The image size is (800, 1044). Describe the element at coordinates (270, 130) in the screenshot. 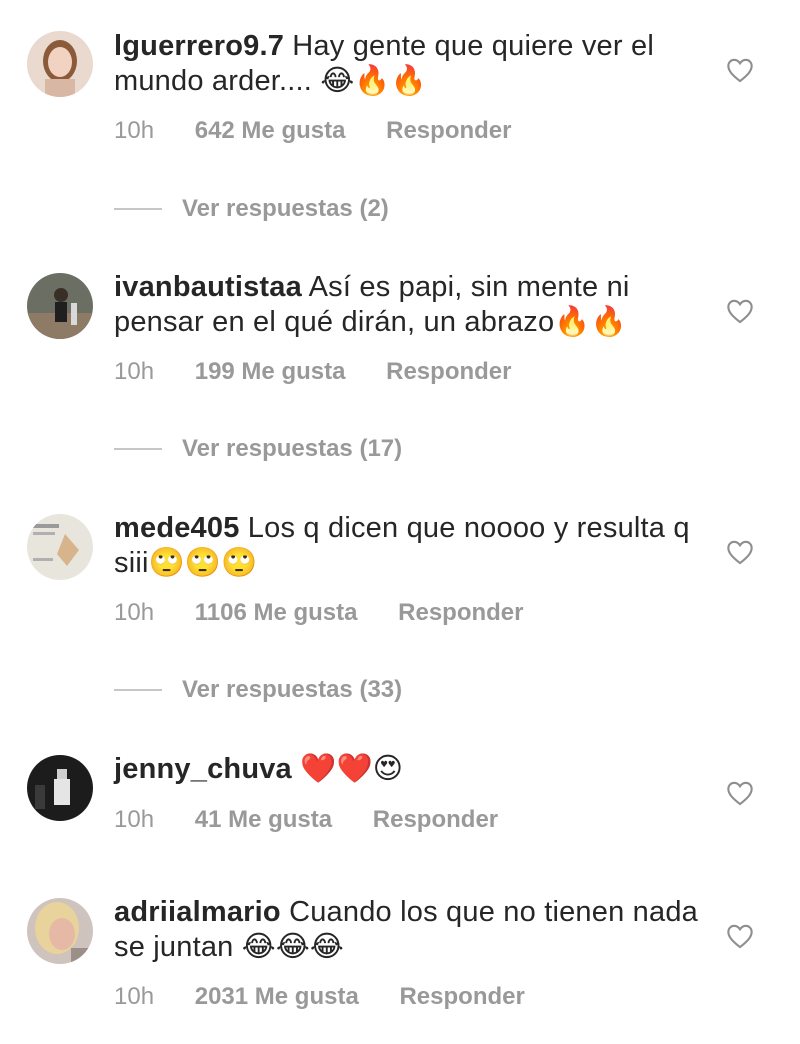

I see `comment-likes: 642 Me gusta` at that location.